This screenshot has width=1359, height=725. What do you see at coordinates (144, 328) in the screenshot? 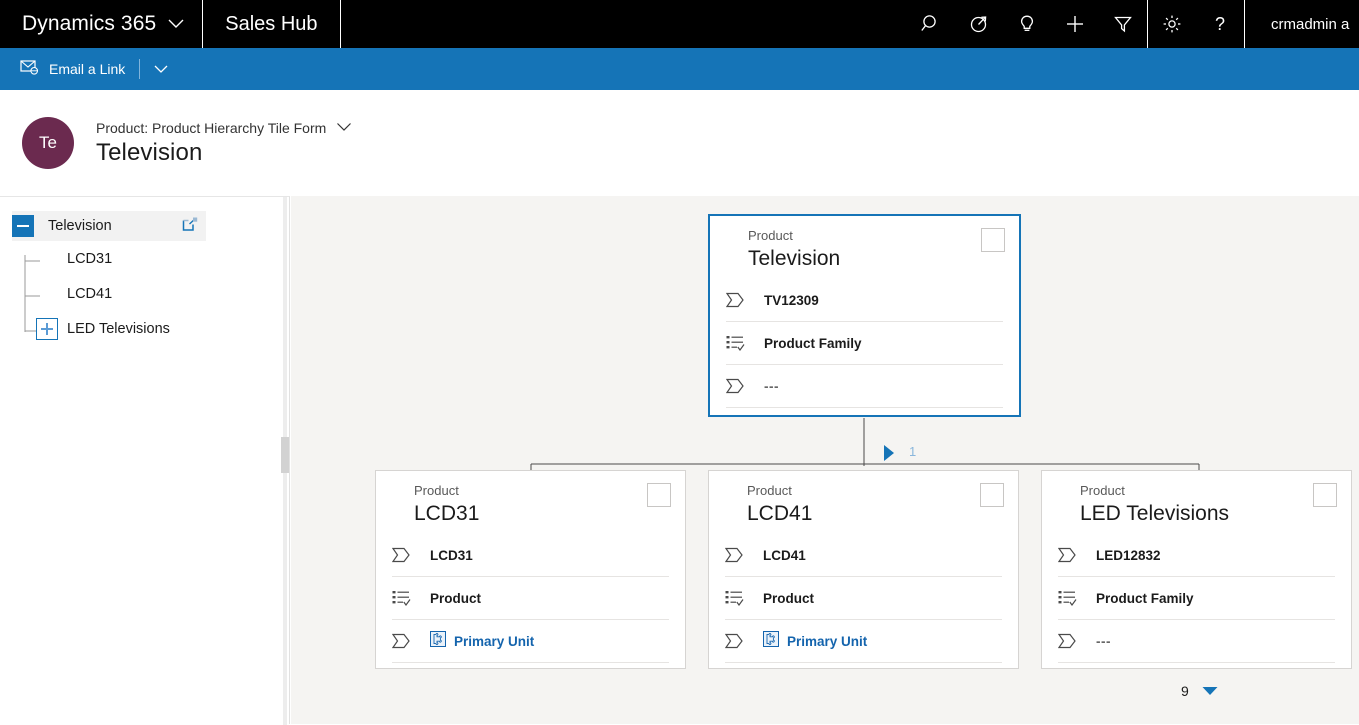
I see `tree-node-led-televisions: LED Televisions` at bounding box center [144, 328].